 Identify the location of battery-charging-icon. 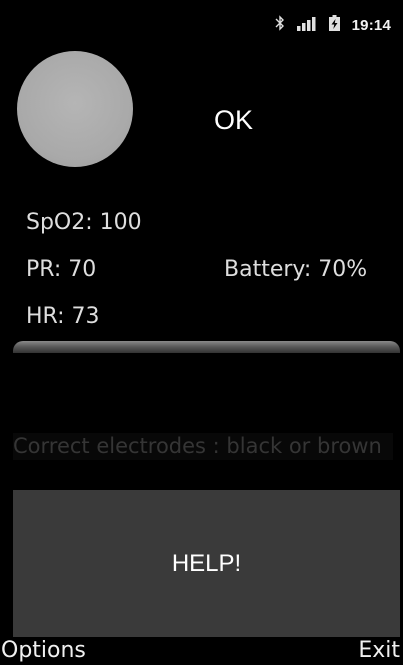
(334, 25).